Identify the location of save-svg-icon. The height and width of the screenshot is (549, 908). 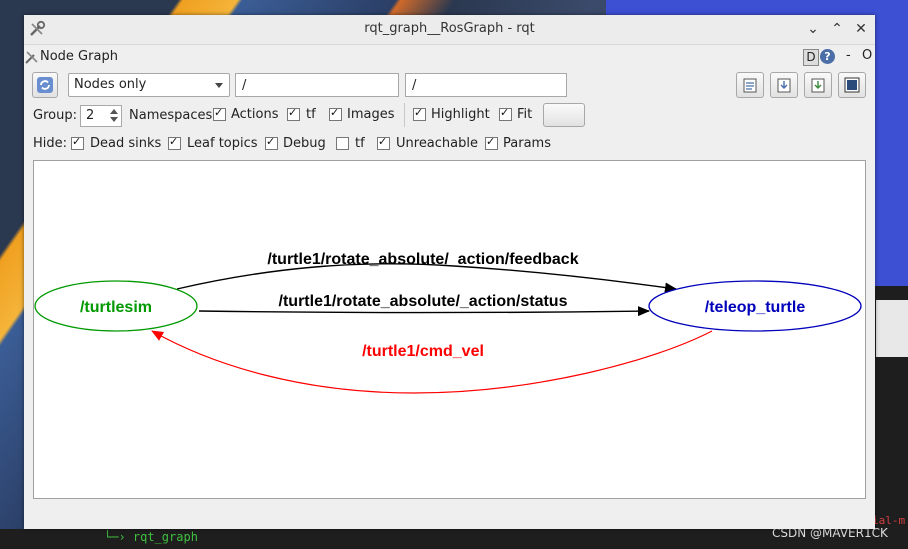
(818, 85).